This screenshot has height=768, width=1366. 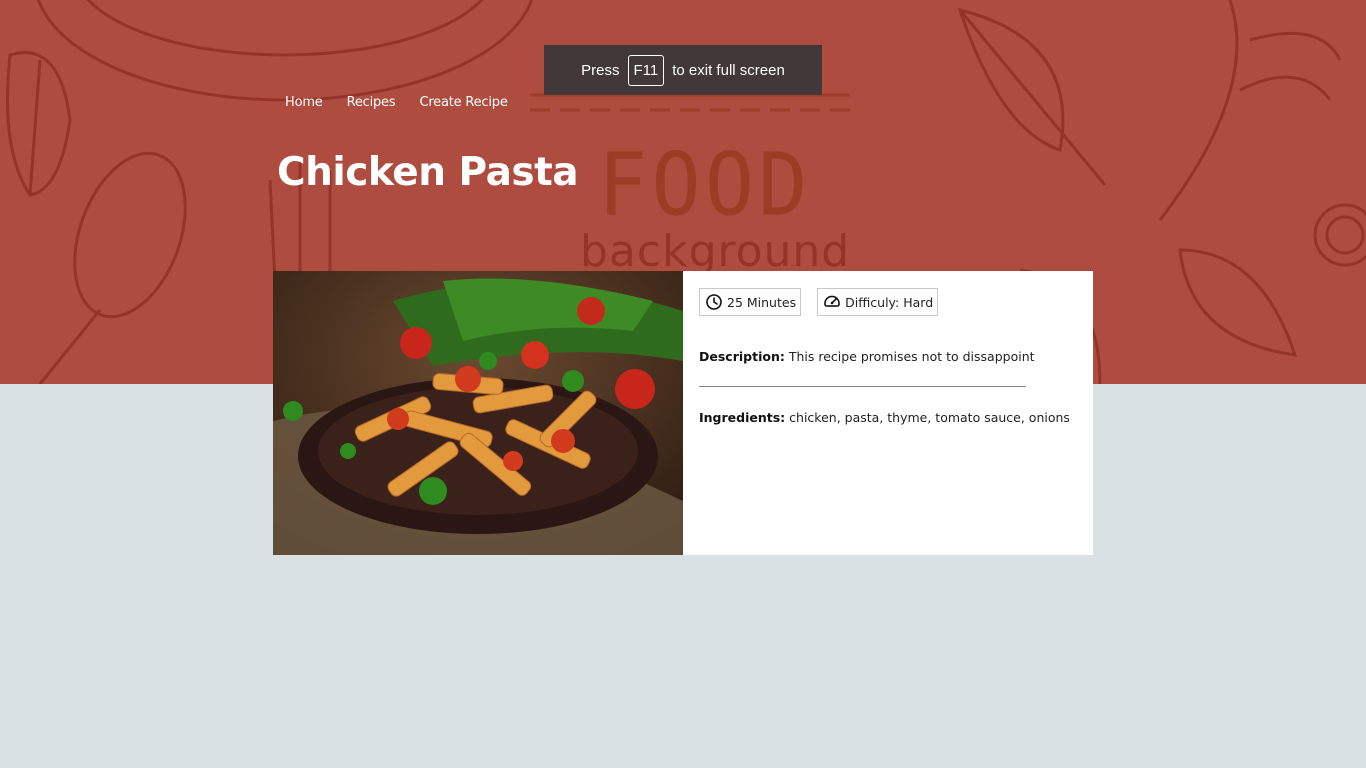 I want to click on difficulty-badge: Difficuly: Hard, so click(x=878, y=302).